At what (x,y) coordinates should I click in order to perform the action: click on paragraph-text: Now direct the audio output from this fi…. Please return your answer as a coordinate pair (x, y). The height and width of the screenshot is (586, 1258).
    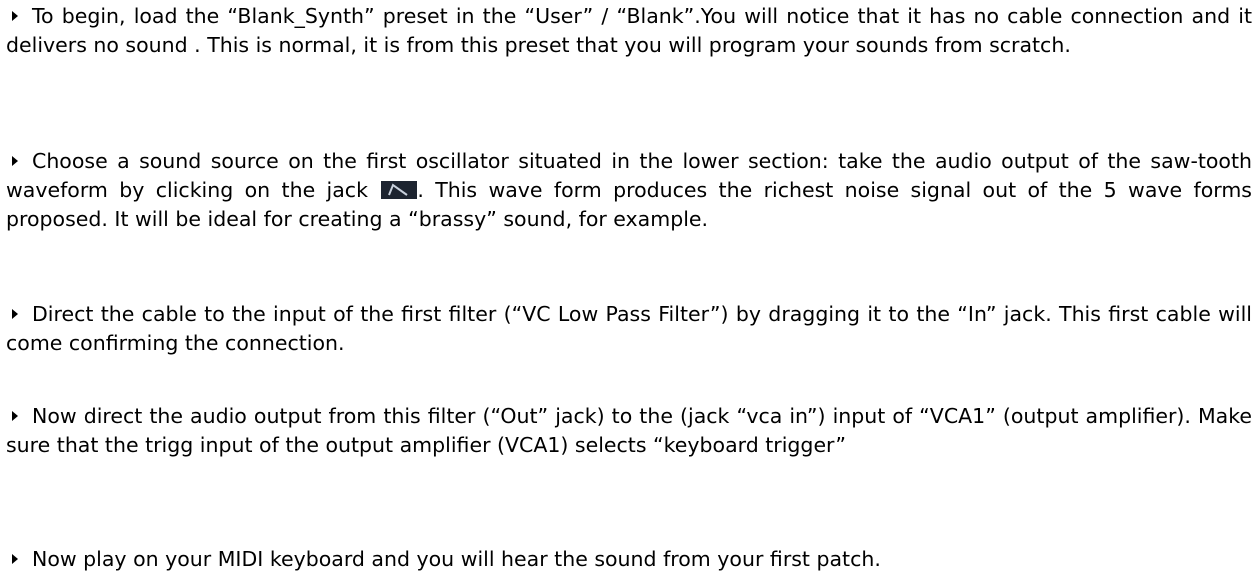
    Looking at the image, I should click on (629, 430).